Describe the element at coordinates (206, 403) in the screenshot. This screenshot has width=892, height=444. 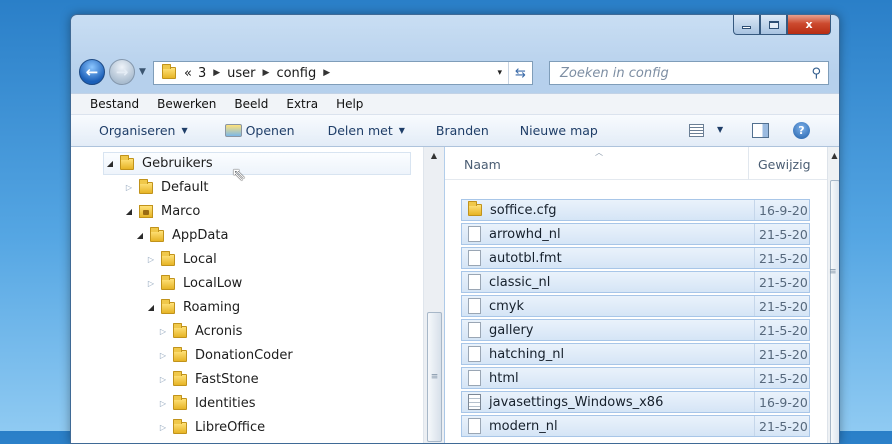
I see `tree-item-identities: ▷ Identities` at that location.